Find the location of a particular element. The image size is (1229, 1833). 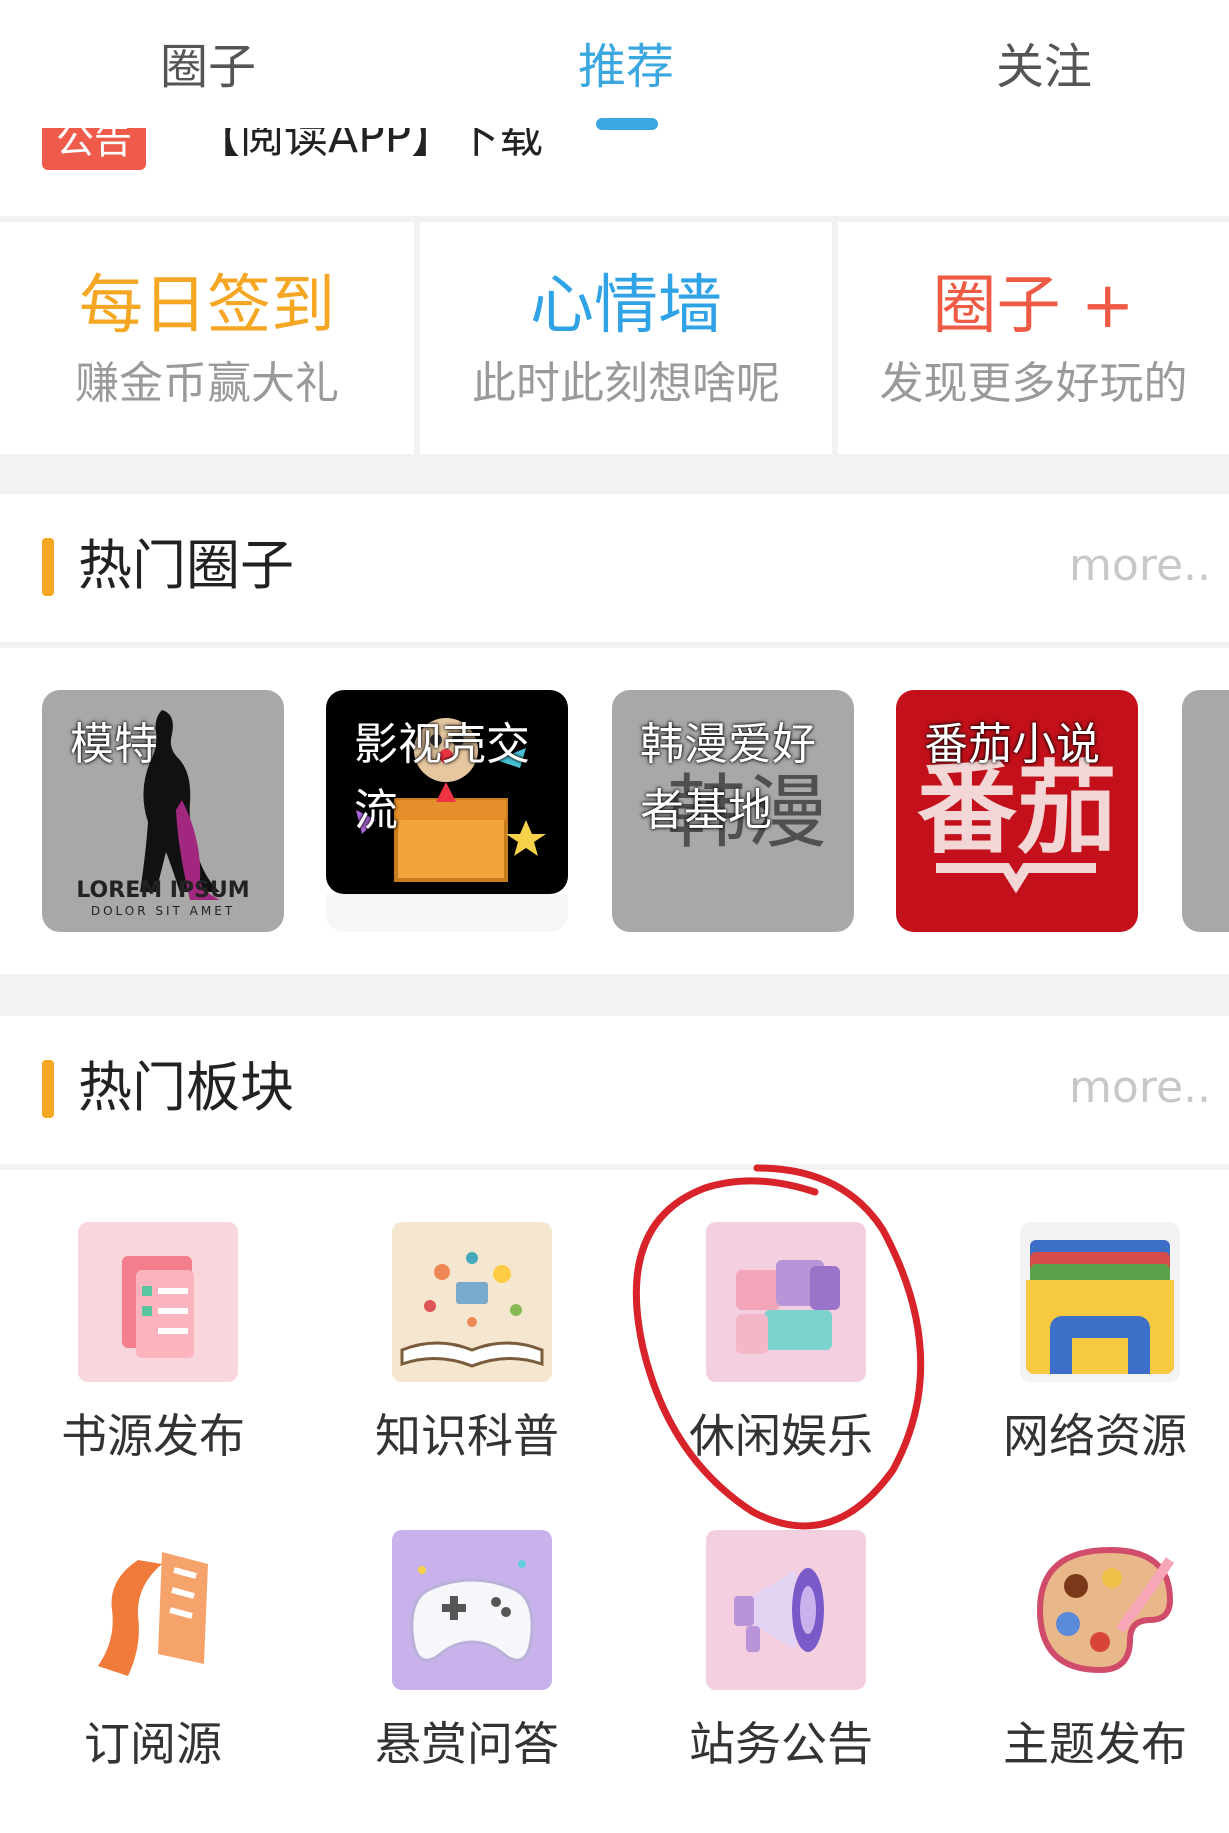

circle-tile-partial is located at coordinates (1205, 811).